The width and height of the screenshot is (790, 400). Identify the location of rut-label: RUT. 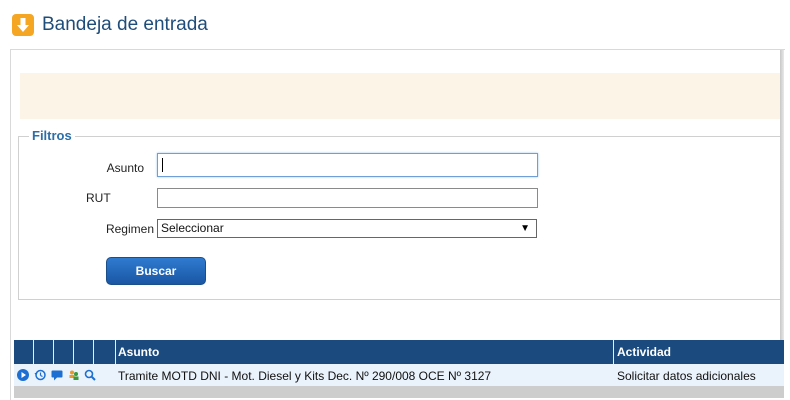
(98, 198).